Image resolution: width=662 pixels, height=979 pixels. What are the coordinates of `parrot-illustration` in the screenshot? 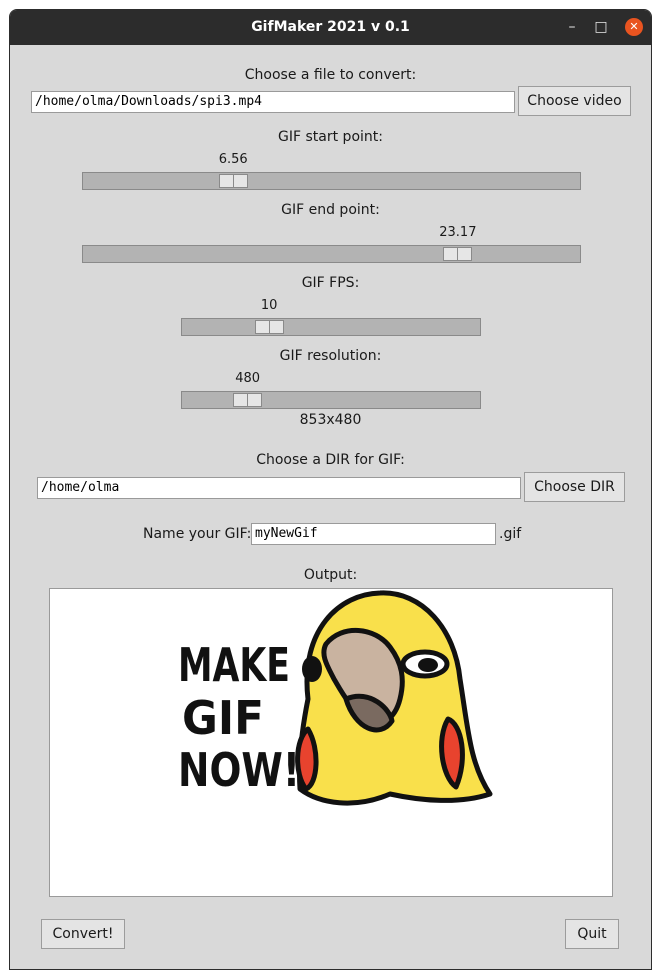 It's located at (394, 698).